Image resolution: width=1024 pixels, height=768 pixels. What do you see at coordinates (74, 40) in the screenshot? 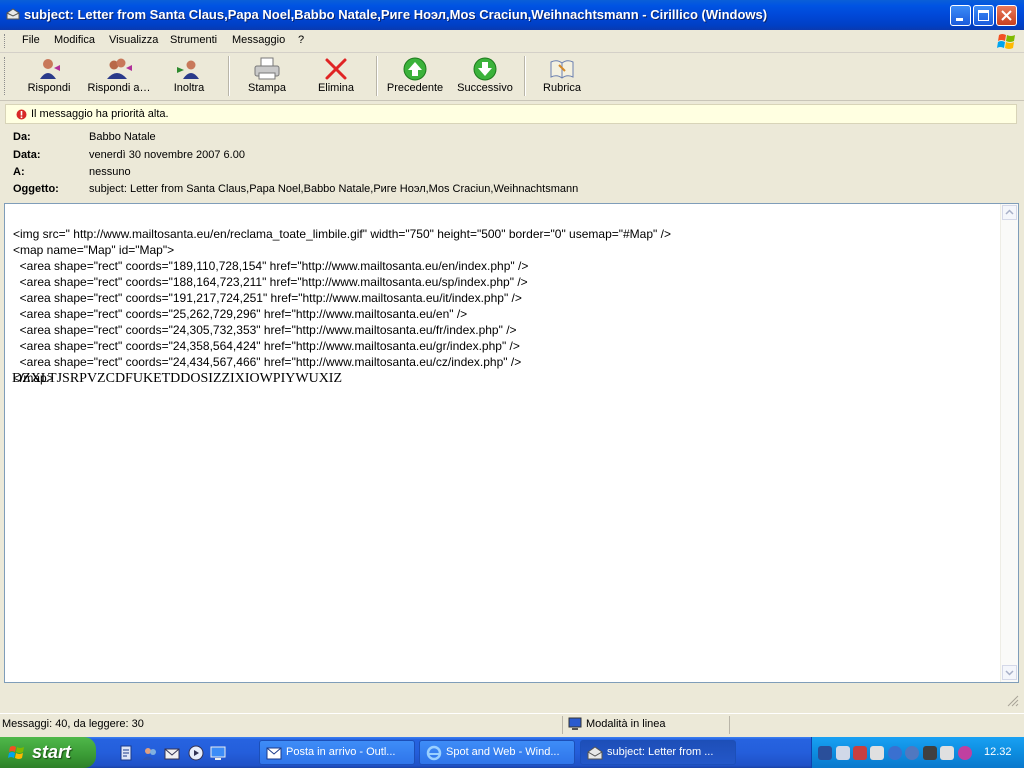
I see `menu-modifica: Modifica` at bounding box center [74, 40].